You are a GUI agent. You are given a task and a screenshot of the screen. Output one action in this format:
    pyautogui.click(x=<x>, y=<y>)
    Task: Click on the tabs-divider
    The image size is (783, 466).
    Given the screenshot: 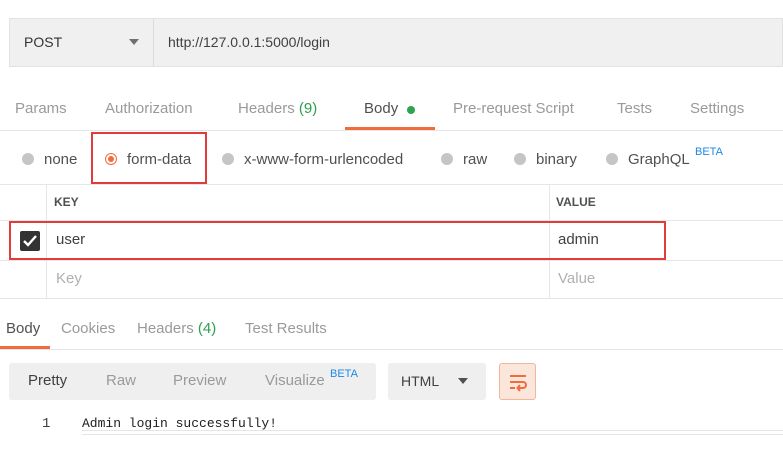 What is the action you would take?
    pyautogui.click(x=391, y=130)
    